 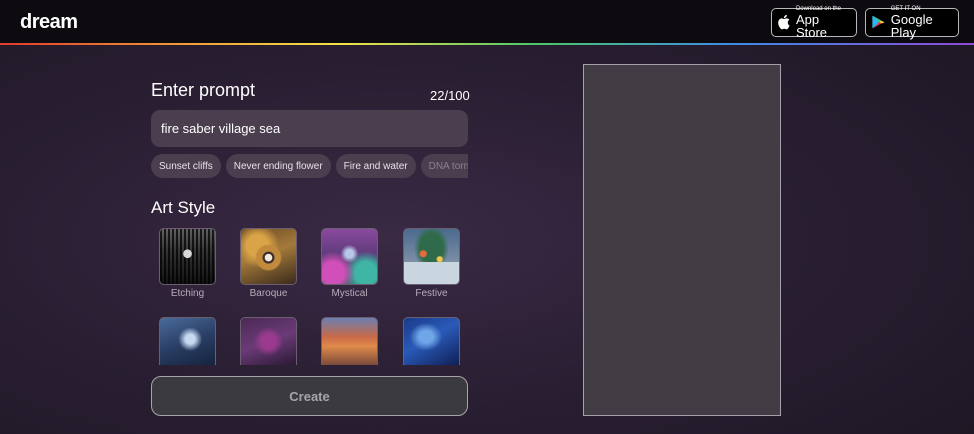 I want to click on etching-thumbnail, so click(x=187, y=256).